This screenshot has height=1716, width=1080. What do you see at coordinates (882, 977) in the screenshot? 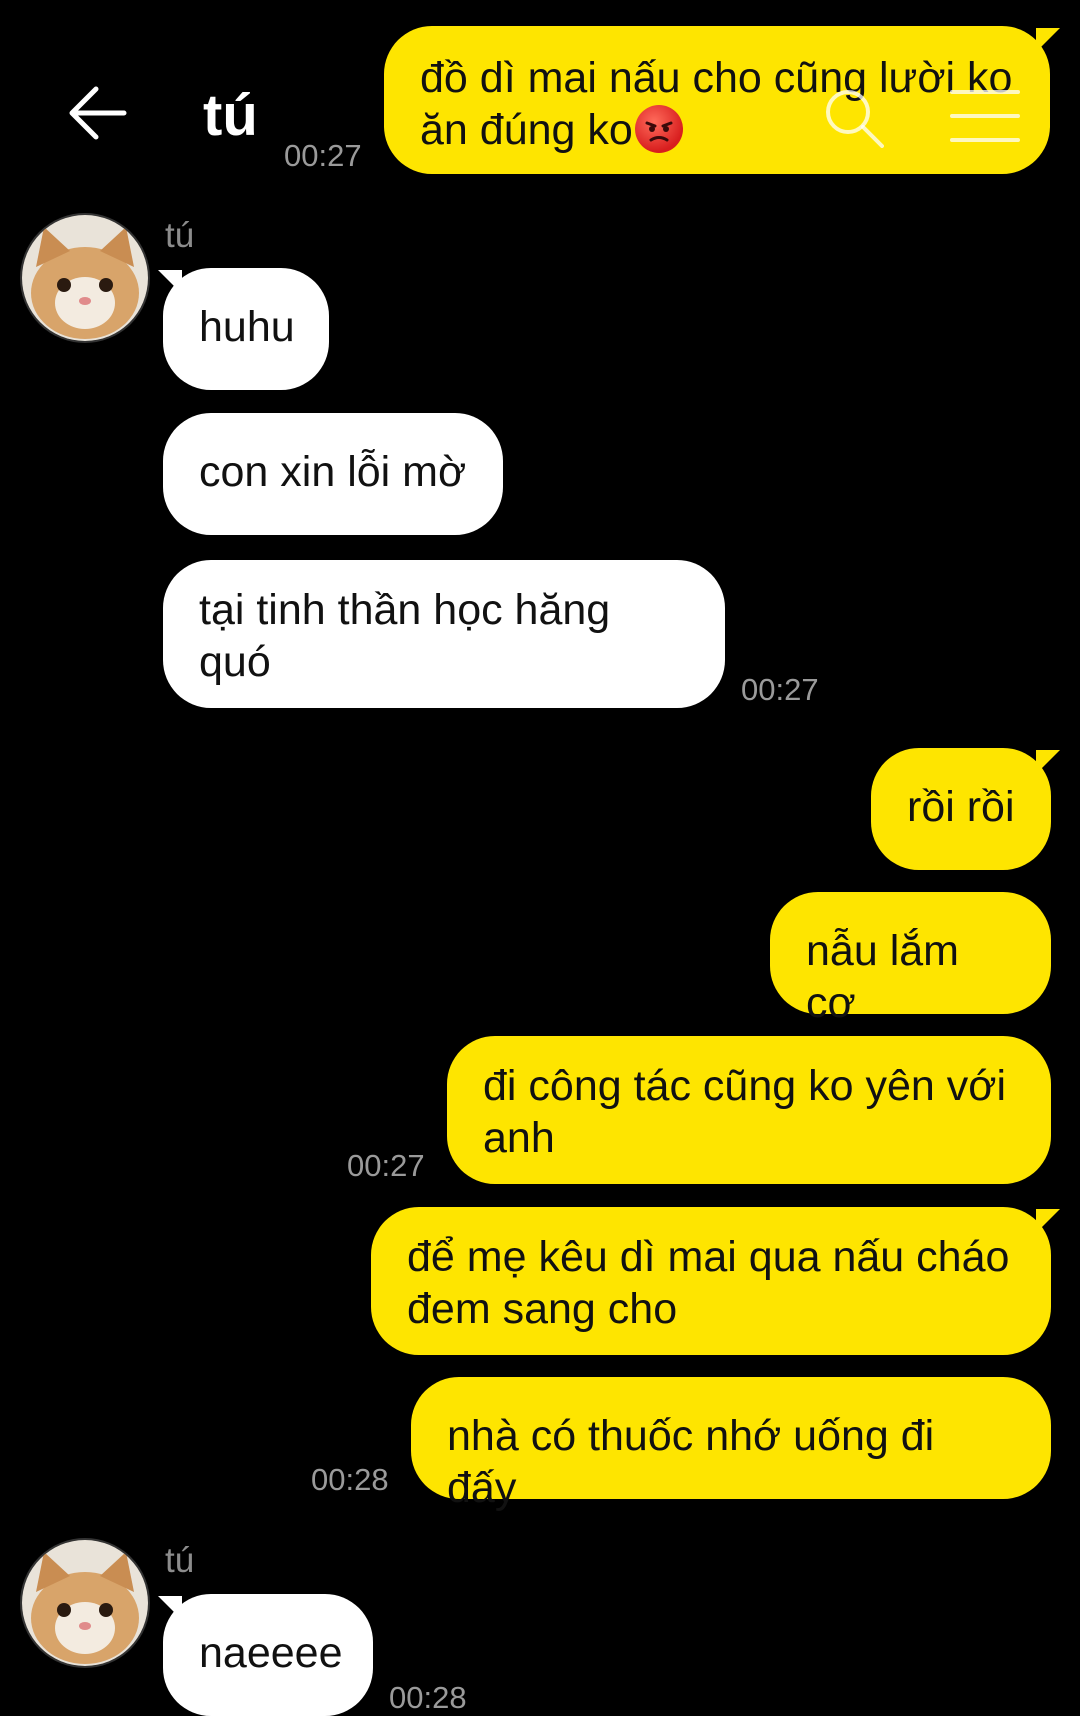
I see `message-text: nẫu lắm cơ` at bounding box center [882, 977].